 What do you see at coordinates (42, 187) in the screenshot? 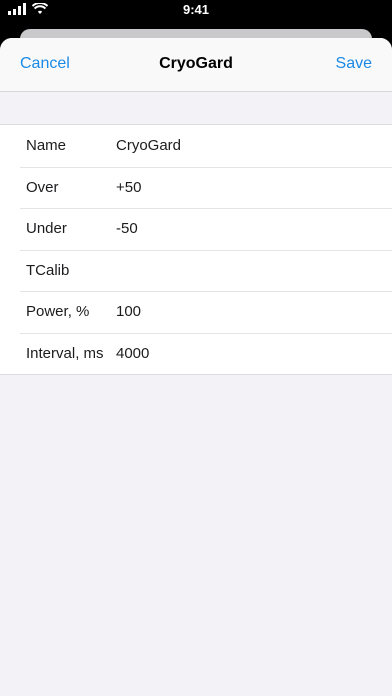
I see `over-label: Over` at bounding box center [42, 187].